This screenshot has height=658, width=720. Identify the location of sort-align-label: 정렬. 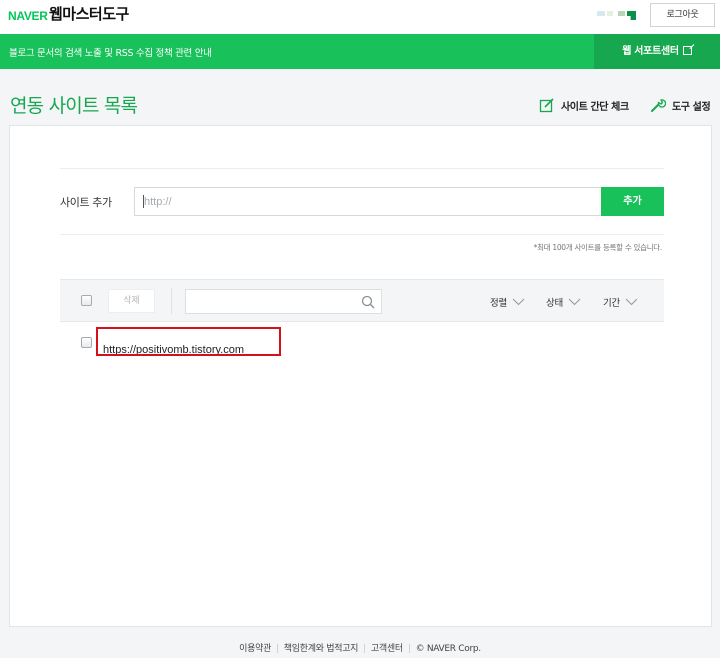
(498, 303).